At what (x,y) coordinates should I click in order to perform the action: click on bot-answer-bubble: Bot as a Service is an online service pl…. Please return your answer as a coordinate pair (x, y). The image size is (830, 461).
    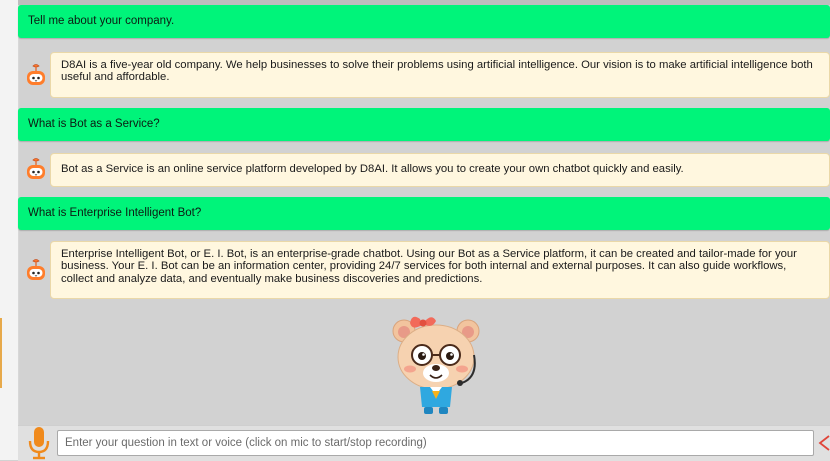
    Looking at the image, I should click on (440, 170).